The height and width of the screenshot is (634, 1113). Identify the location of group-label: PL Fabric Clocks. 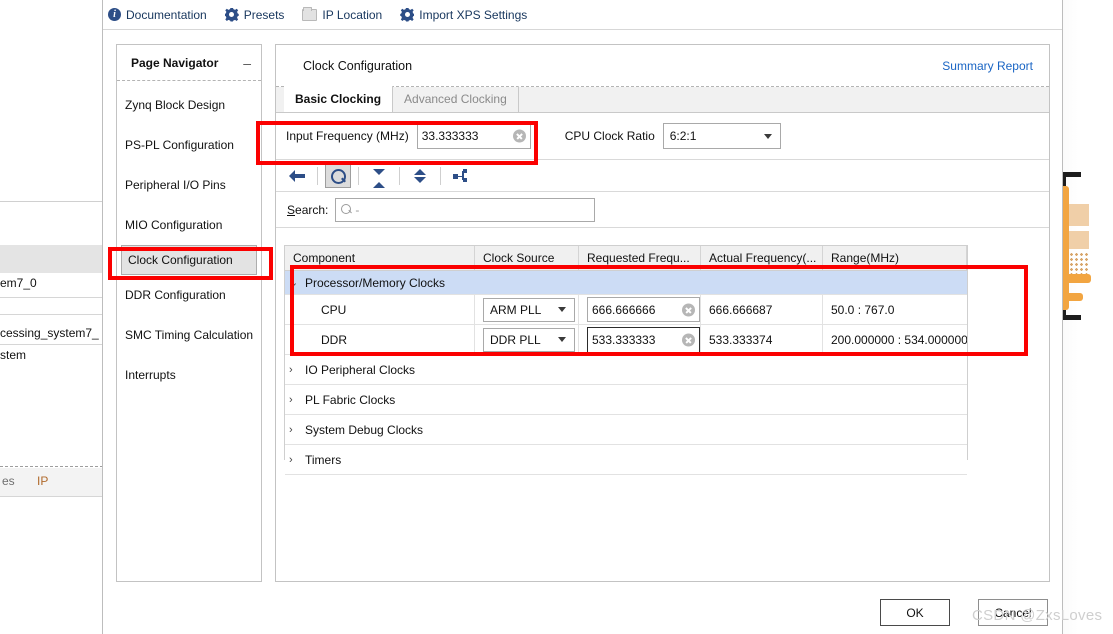
(350, 399).